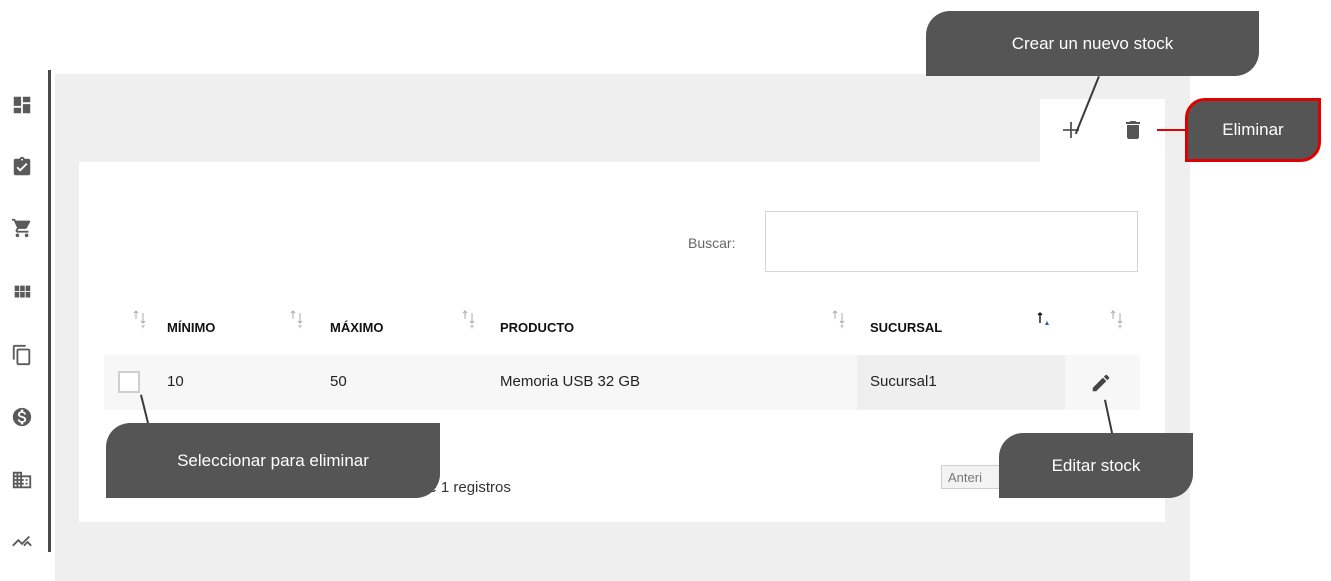  What do you see at coordinates (537, 327) in the screenshot?
I see `column-header-producto: PRODUCTO` at bounding box center [537, 327].